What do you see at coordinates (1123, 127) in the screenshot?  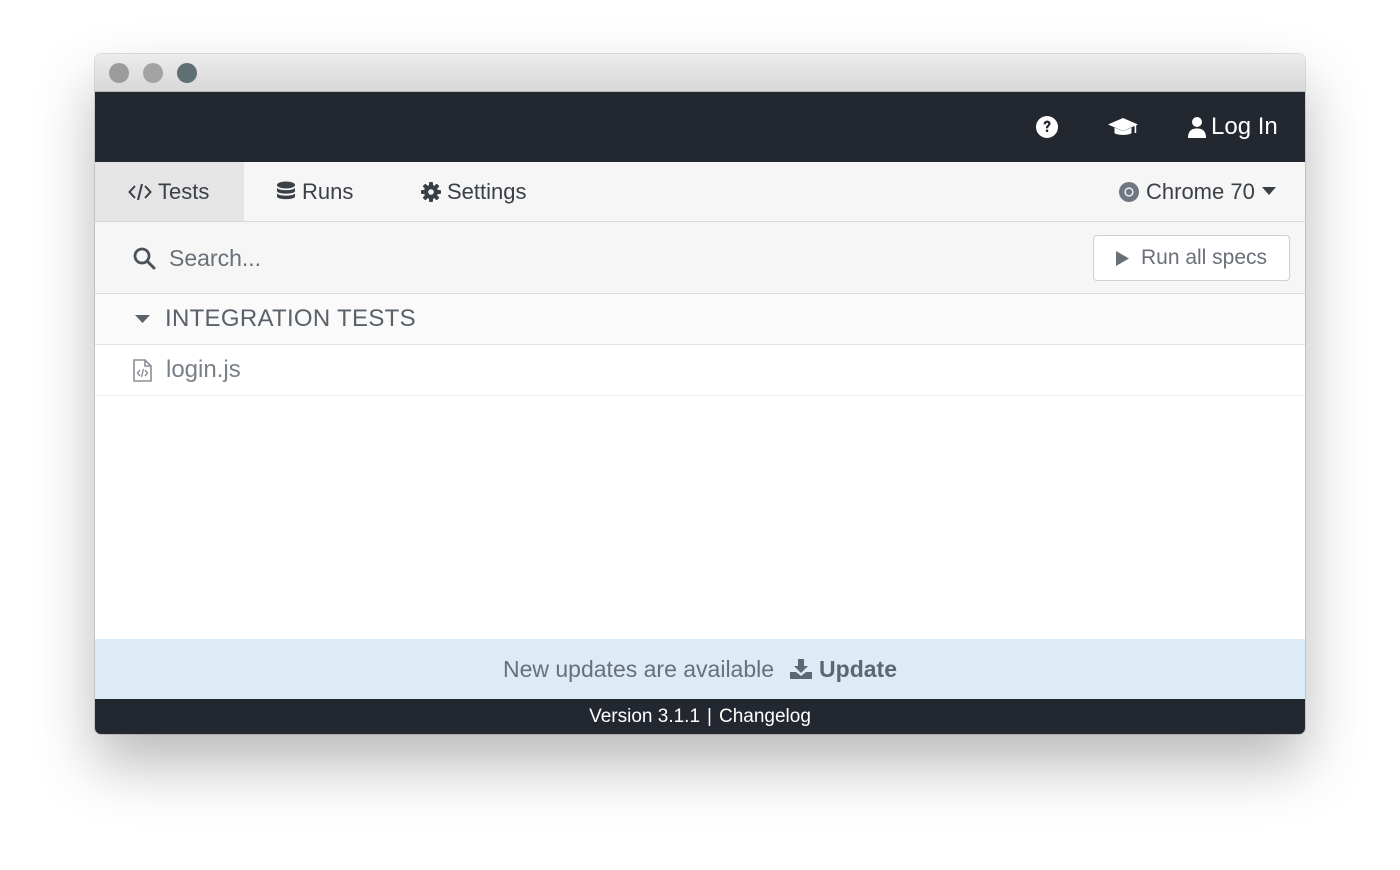 I see `graduation-cap-icon` at bounding box center [1123, 127].